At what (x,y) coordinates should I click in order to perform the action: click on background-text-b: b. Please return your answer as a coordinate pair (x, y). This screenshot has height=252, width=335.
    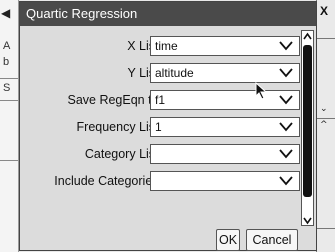
    Looking at the image, I should click on (6, 62).